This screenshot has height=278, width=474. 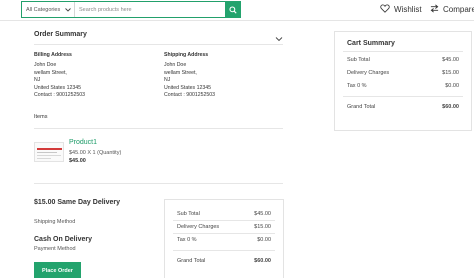 I want to click on compare-link: Compare, so click(x=452, y=9).